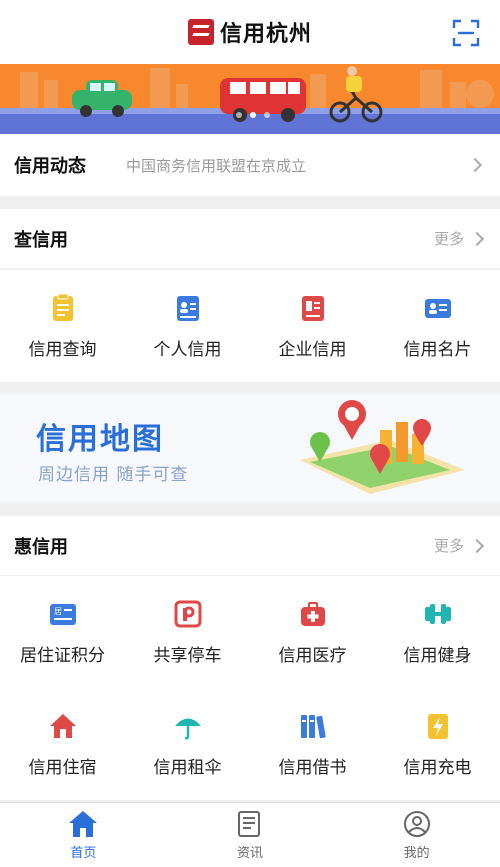 This screenshot has width=500, height=867. Describe the element at coordinates (62, 632) in the screenshot. I see `grid-item-residence-points: 居 居住证积分` at that location.